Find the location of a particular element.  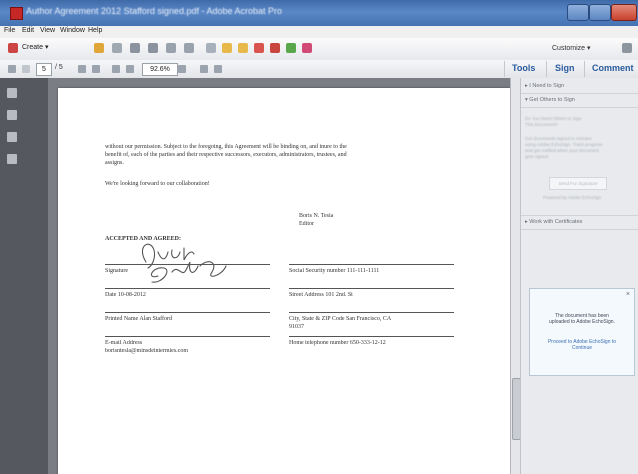

send-for-signature-button: Send For Signature is located at coordinates (578, 183).